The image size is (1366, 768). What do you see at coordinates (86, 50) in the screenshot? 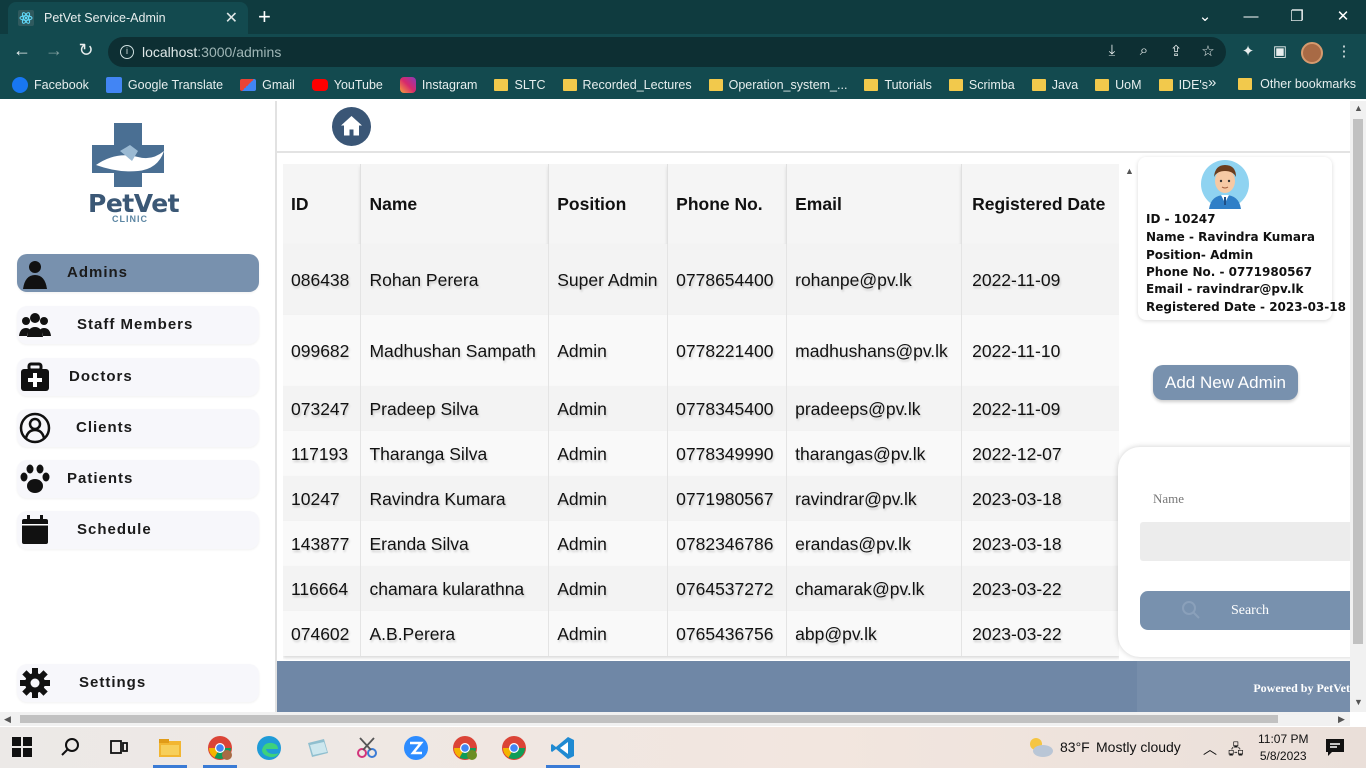
I see `reload-icon: ↻` at bounding box center [86, 50].